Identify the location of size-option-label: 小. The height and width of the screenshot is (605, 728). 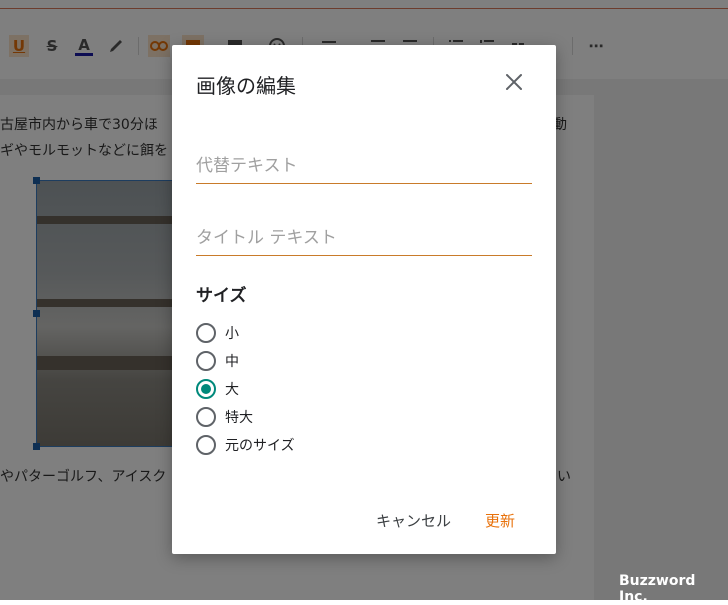
(232, 334).